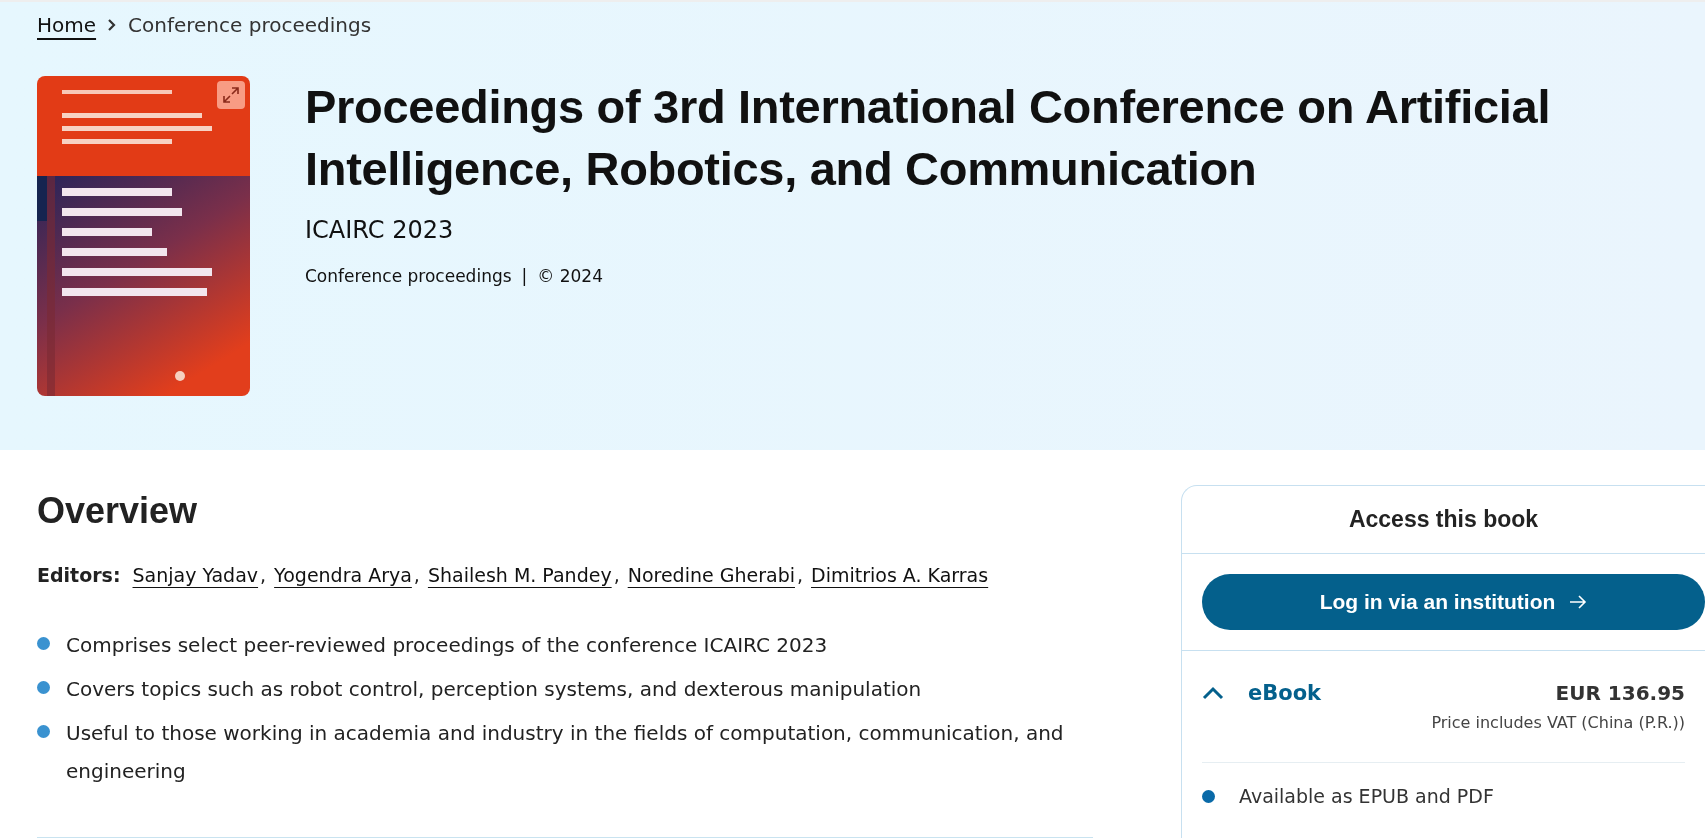 This screenshot has width=1705, height=838. What do you see at coordinates (343, 575) in the screenshot?
I see `editor-link: Yogendra Arya` at bounding box center [343, 575].